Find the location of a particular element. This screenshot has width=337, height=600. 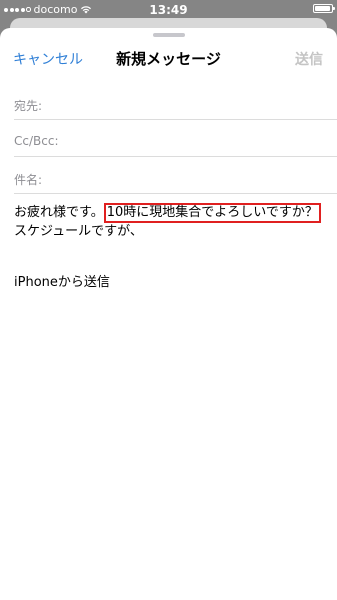

nav-bar: キャンセル 新規メッセージ 送信 is located at coordinates (168, 58).